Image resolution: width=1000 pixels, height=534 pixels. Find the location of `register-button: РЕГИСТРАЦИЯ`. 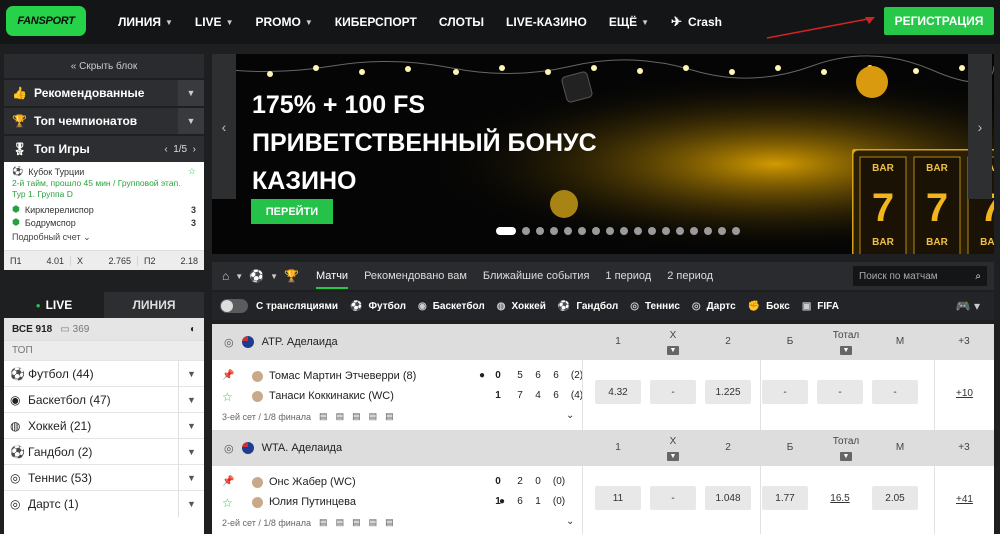

register-button: РЕГИСТРАЦИЯ is located at coordinates (939, 21).